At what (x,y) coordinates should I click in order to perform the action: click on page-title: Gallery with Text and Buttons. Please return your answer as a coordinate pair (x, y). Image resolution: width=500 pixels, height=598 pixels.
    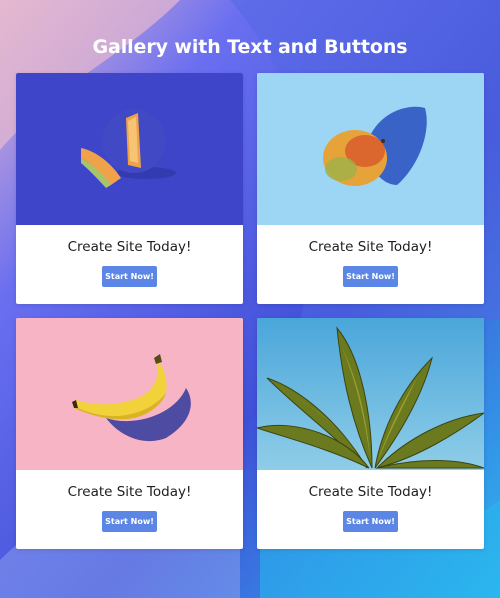
    Looking at the image, I should click on (250, 47).